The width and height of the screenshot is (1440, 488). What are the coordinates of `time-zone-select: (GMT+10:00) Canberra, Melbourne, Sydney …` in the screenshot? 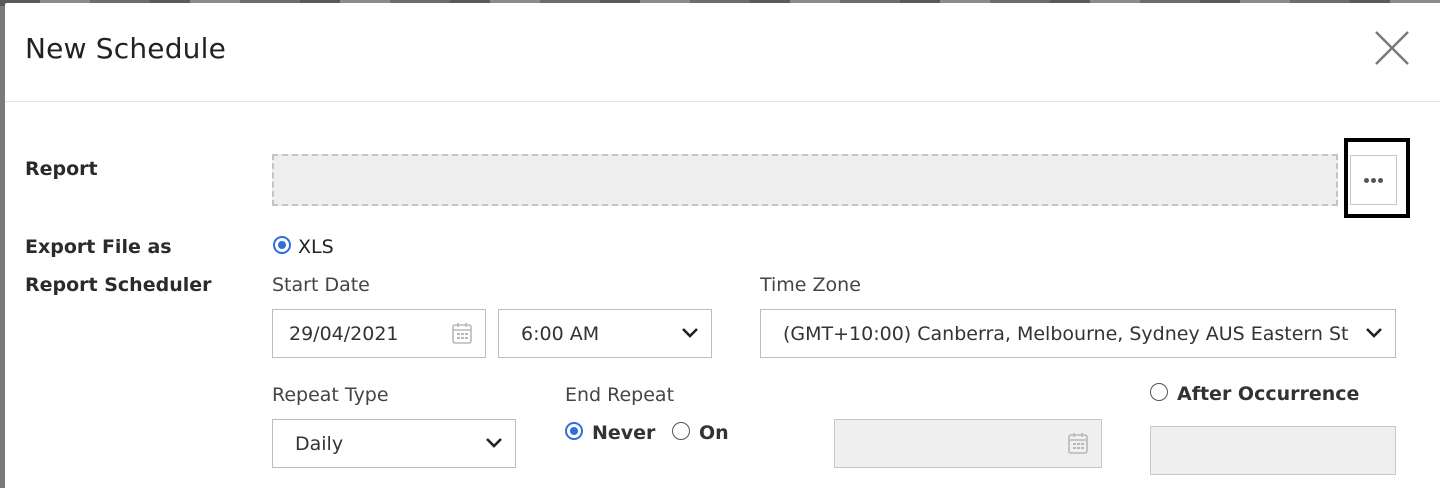 It's located at (1078, 333).